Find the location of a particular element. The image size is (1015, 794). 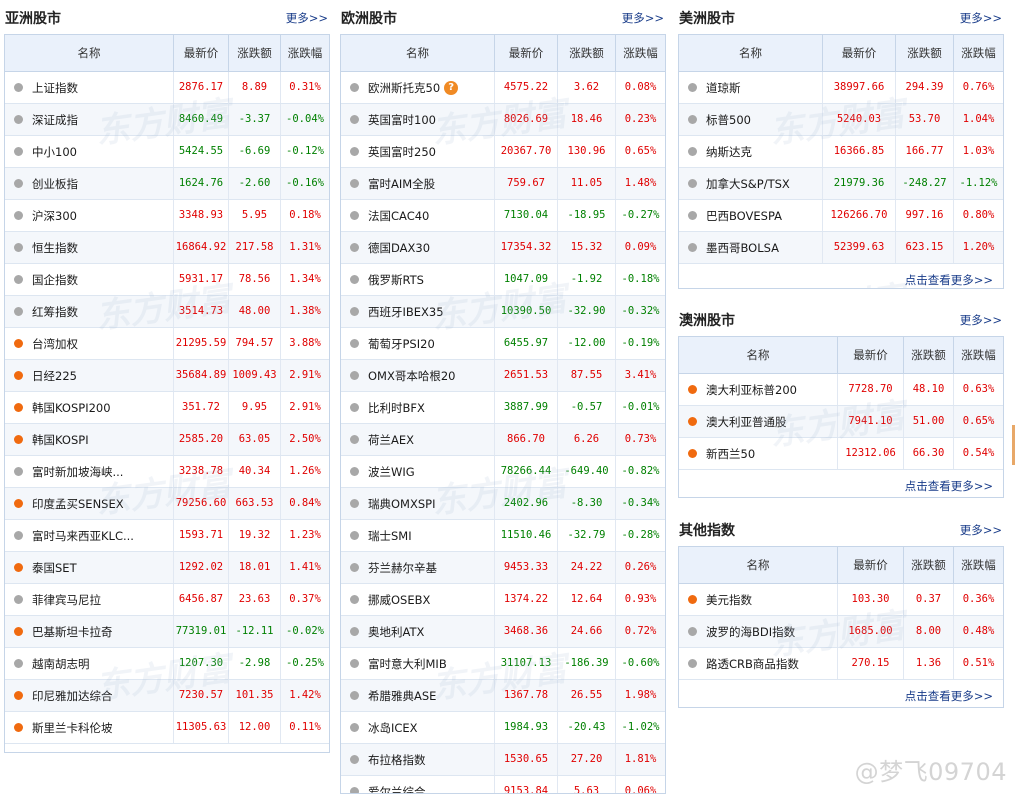

index-name-cell: 印尼雅加达综合 is located at coordinates (89, 695).